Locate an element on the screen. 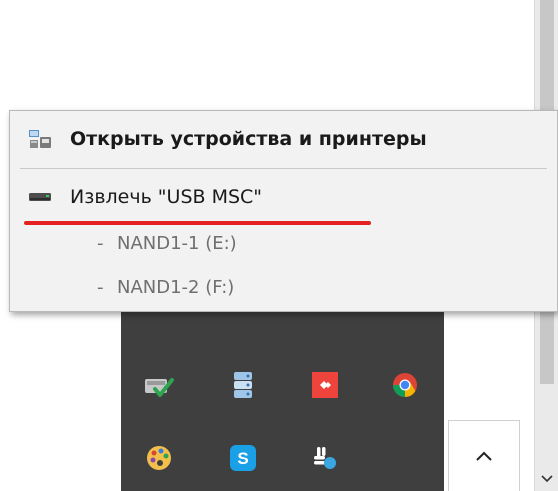 The image size is (558, 491). chevron-up-icon is located at coordinates (484, 456).